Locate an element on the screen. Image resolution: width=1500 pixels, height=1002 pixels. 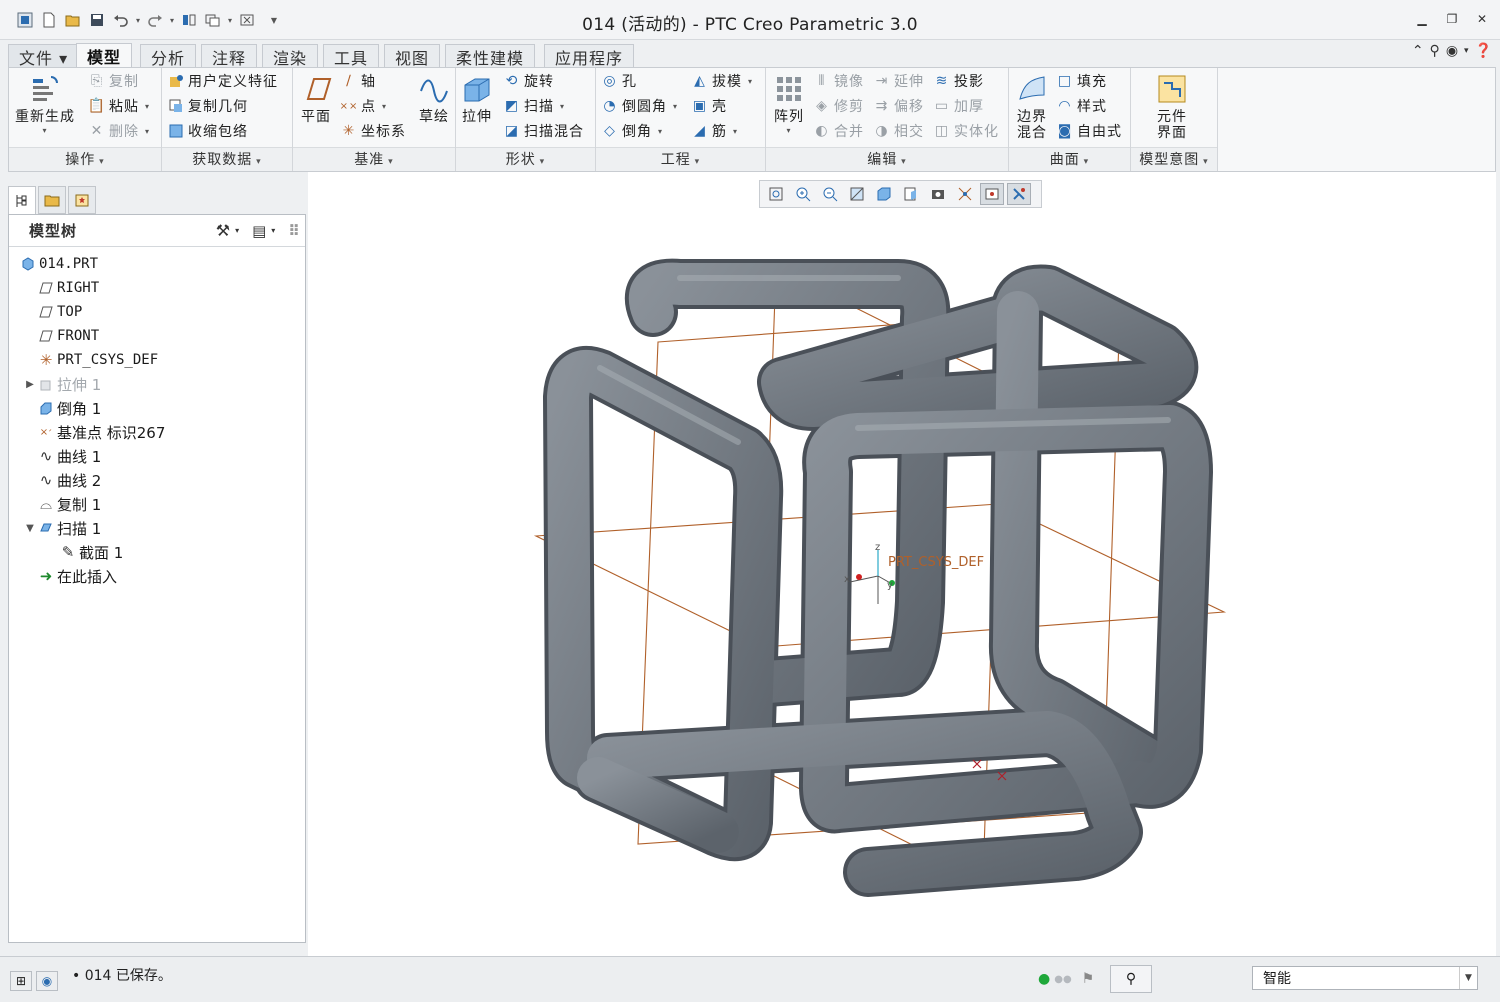
offset-button: ⇉ 偏移 is located at coordinates (899, 106).